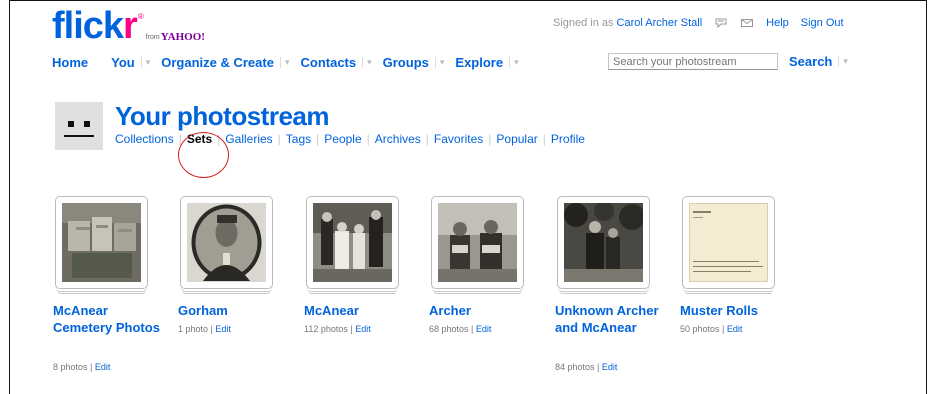  I want to click on logo-r: r, so click(130, 26).